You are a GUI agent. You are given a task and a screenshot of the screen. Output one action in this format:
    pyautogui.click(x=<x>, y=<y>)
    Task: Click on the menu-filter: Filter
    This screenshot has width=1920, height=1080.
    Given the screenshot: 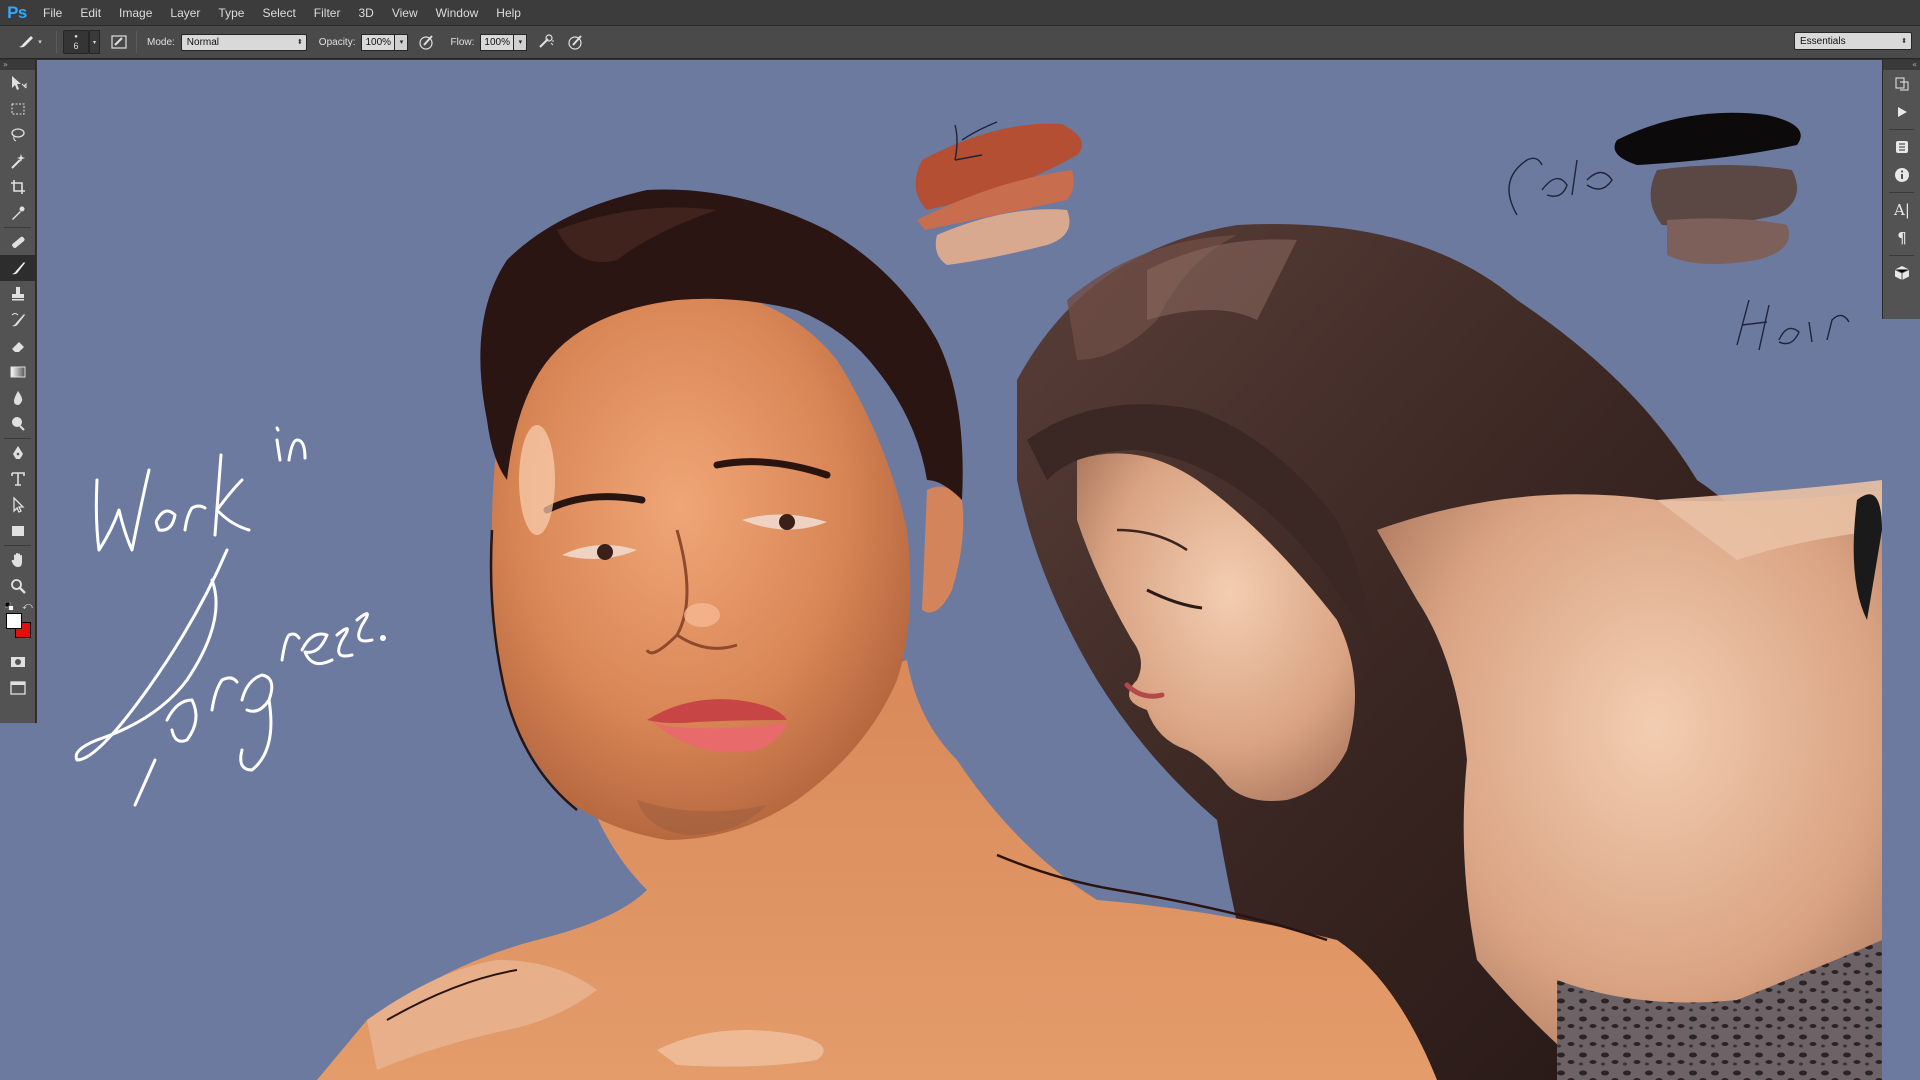 What is the action you would take?
    pyautogui.click(x=327, y=13)
    